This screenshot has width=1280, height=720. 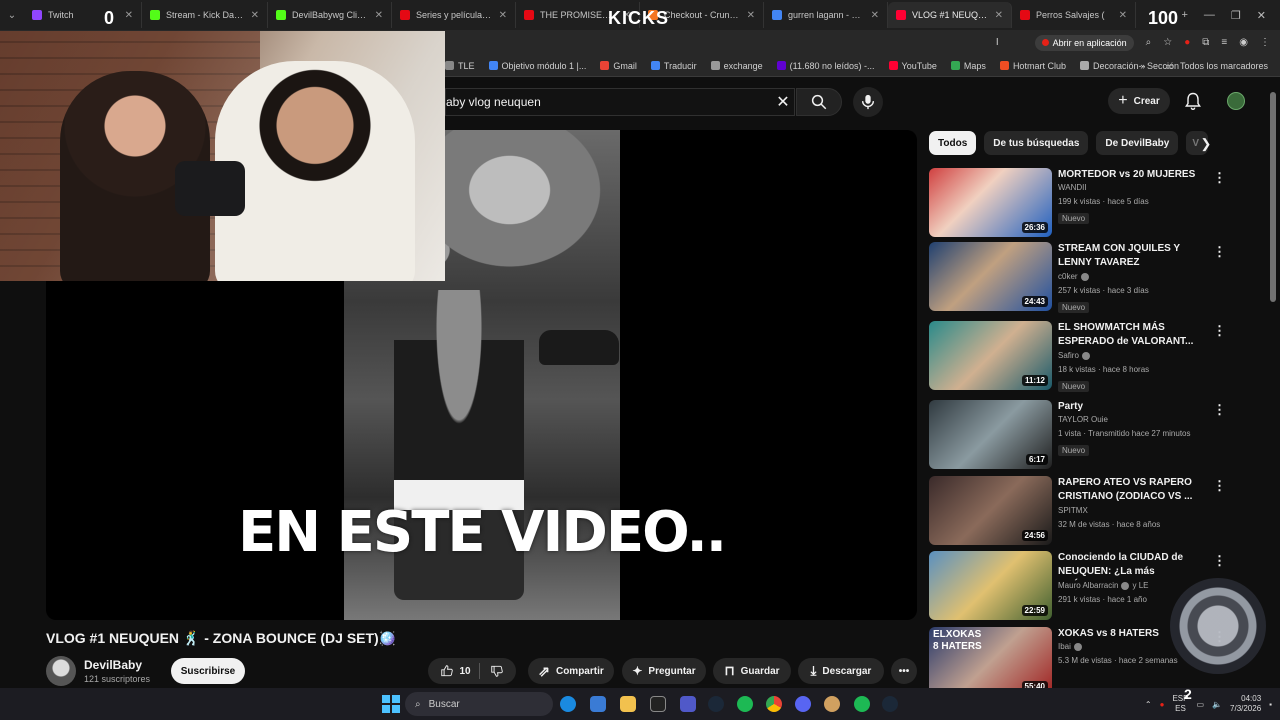 I want to click on channel-avatar, so click(x=61, y=671).